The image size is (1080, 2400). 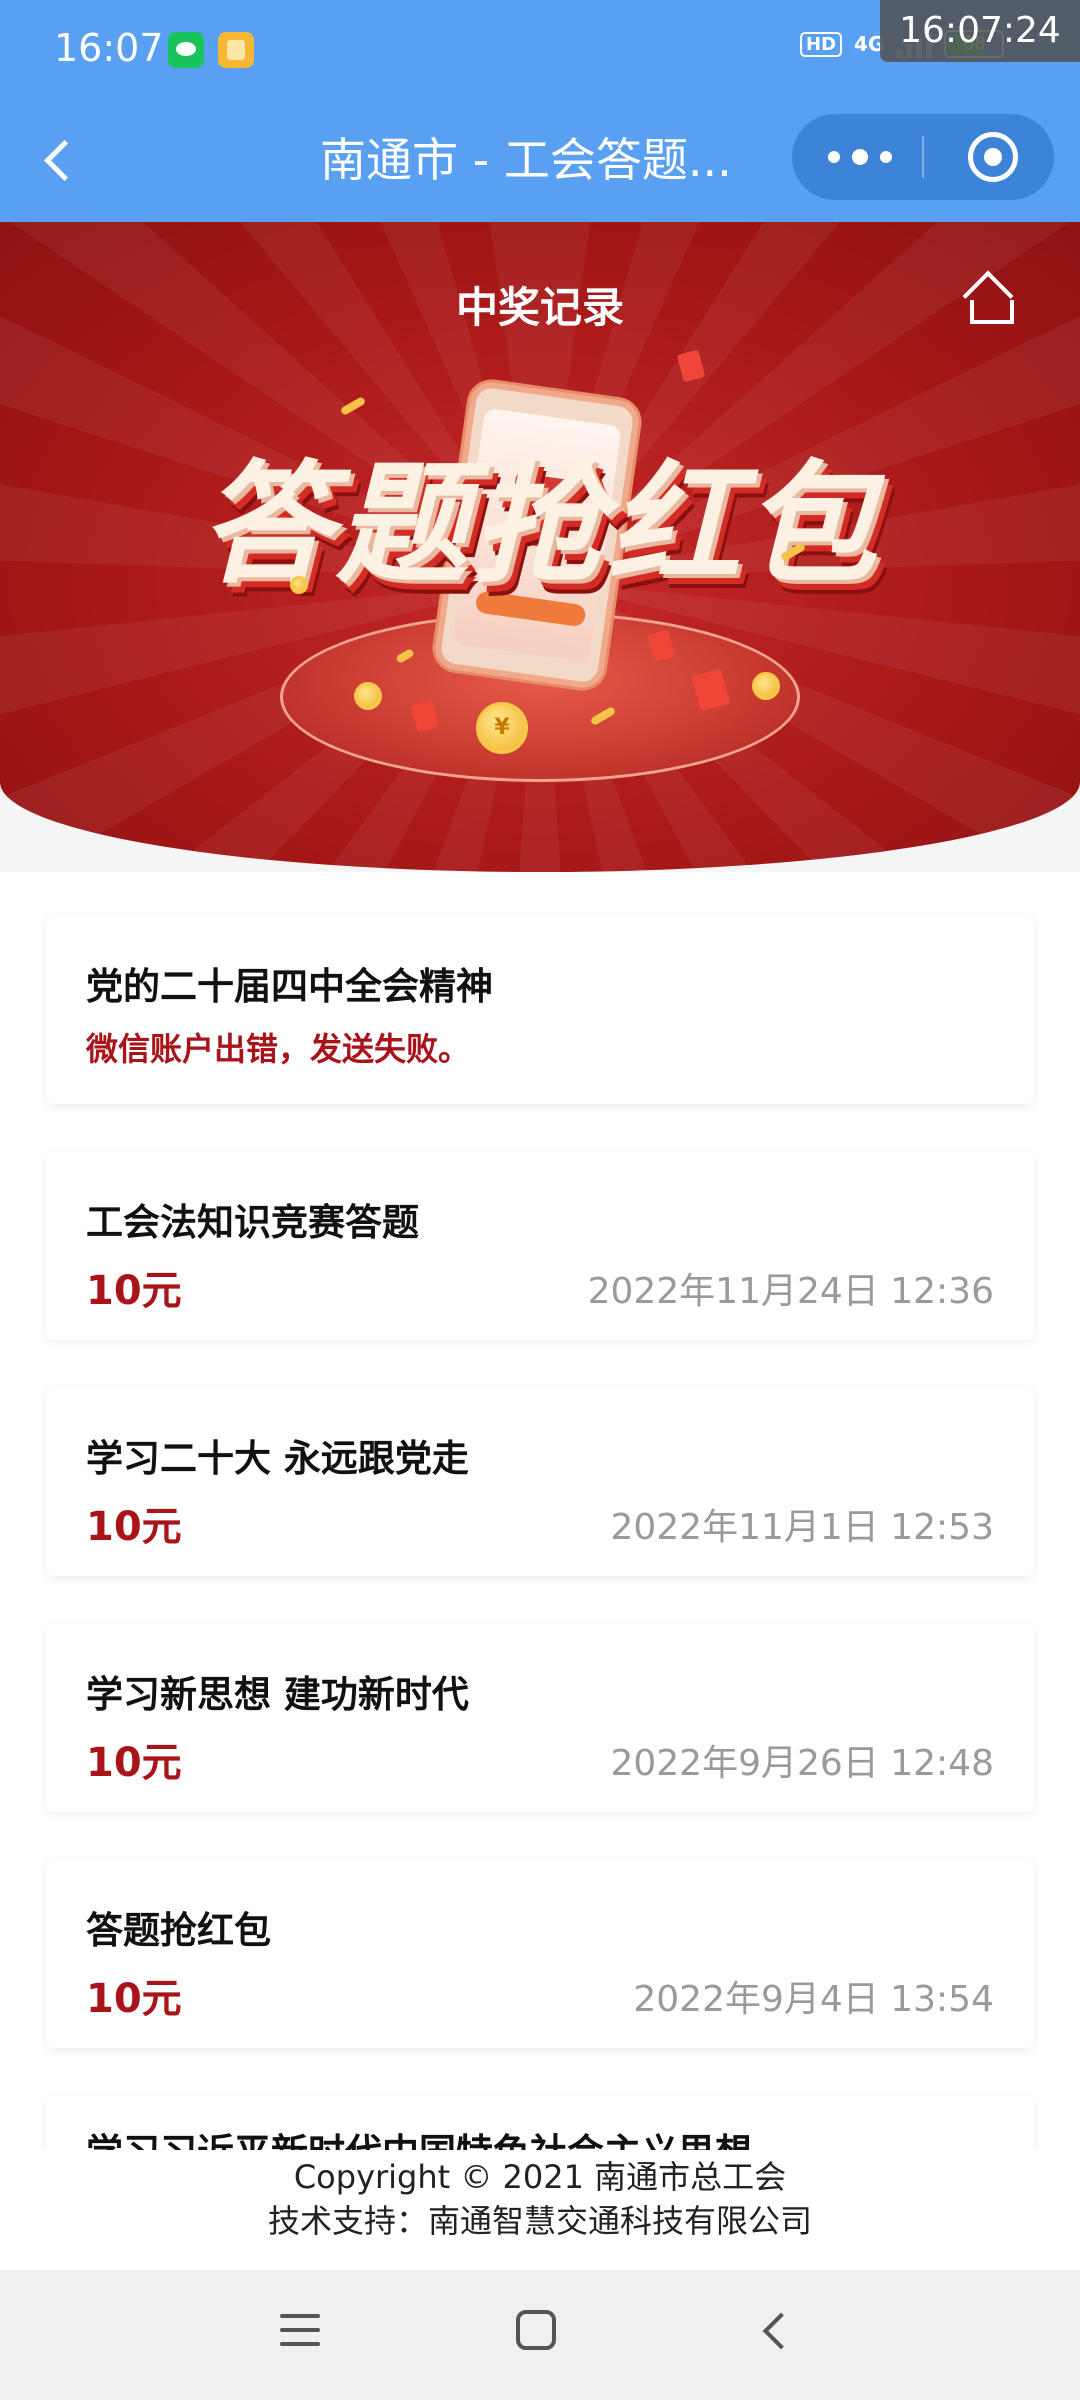 What do you see at coordinates (252, 1222) in the screenshot?
I see `record-title: 工会法知识竞赛答题` at bounding box center [252, 1222].